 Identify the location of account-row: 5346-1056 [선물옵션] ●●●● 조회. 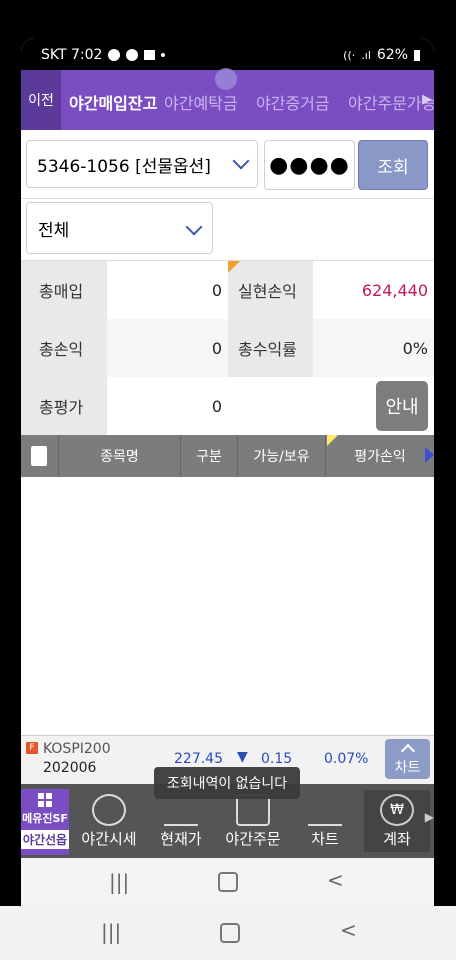
(227, 164).